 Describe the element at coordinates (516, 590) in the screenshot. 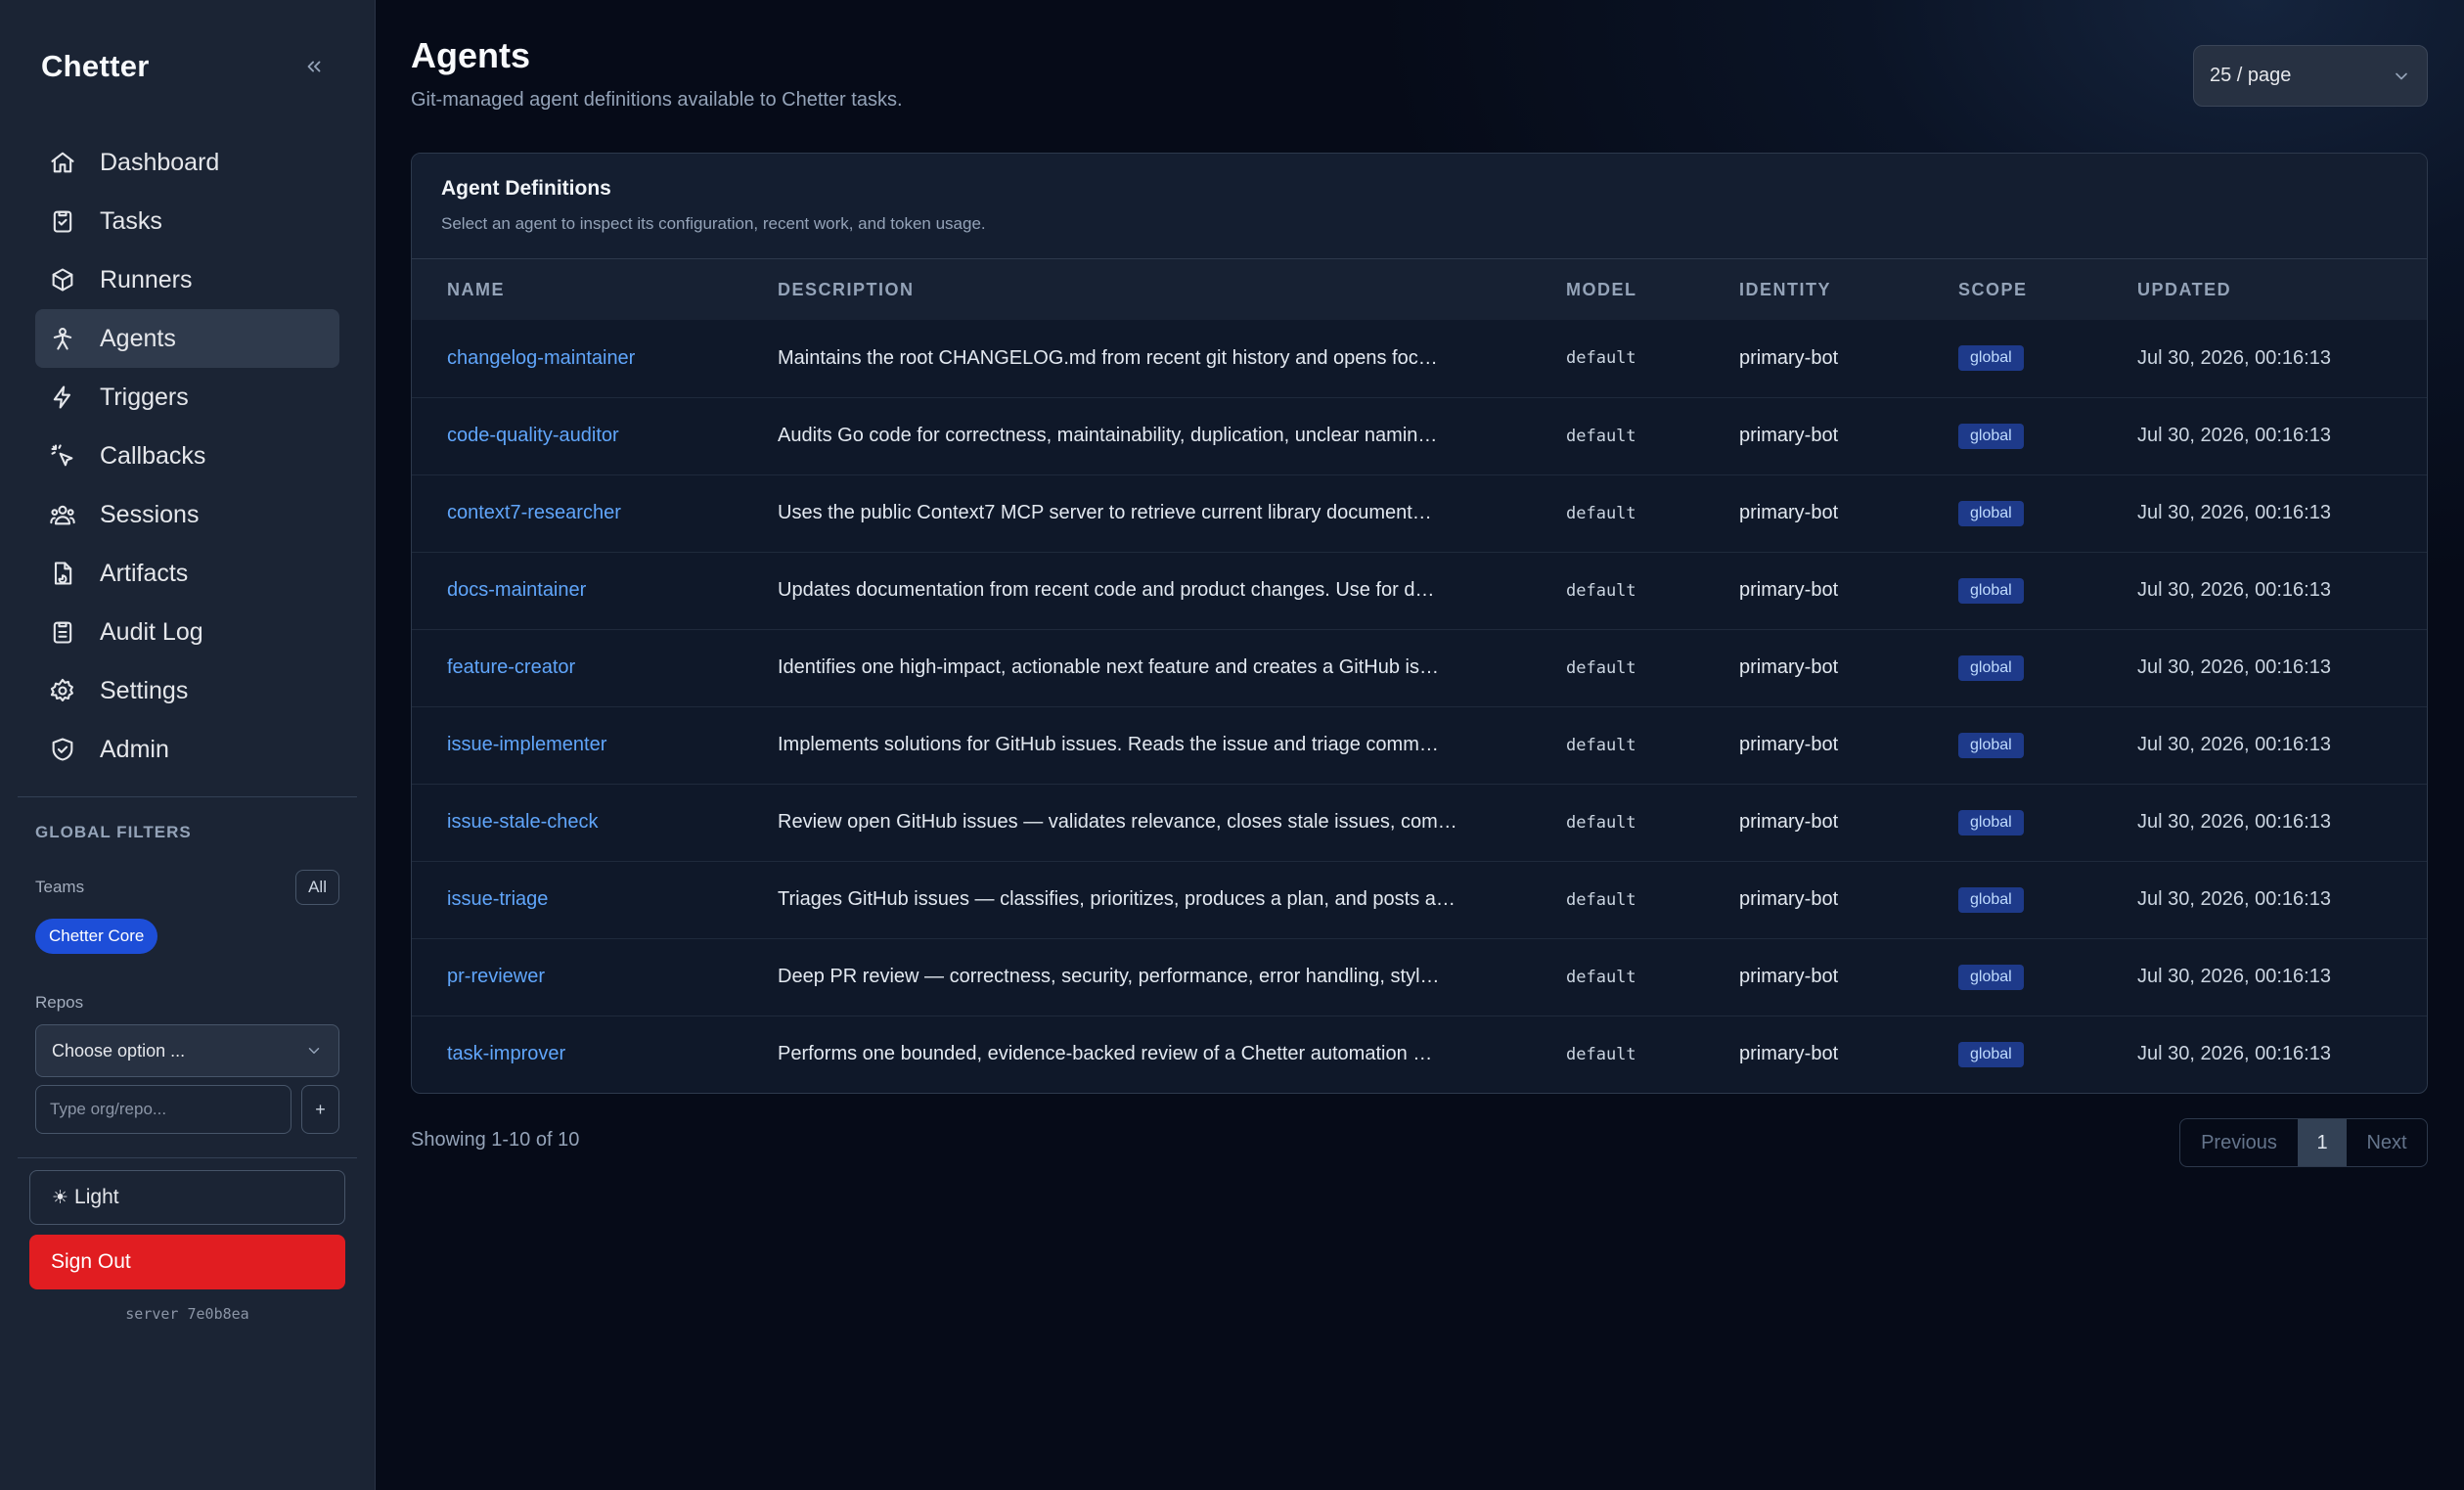

I see `agent-link: docs-maintainer` at that location.